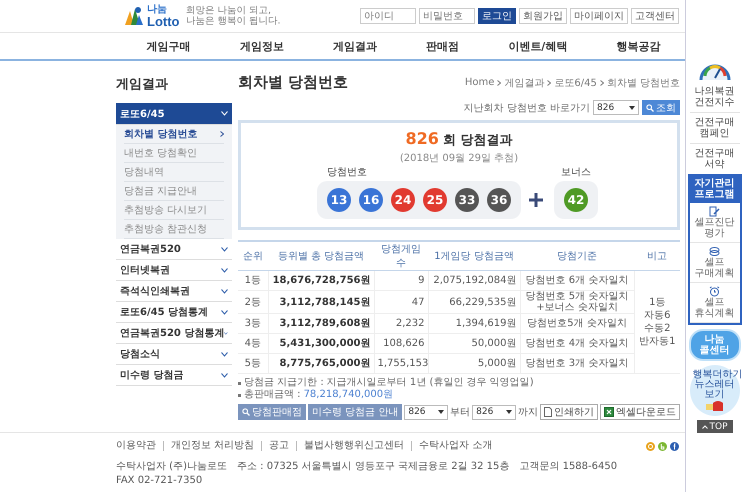 The image size is (743, 492). I want to click on number-ball: 16, so click(371, 200).